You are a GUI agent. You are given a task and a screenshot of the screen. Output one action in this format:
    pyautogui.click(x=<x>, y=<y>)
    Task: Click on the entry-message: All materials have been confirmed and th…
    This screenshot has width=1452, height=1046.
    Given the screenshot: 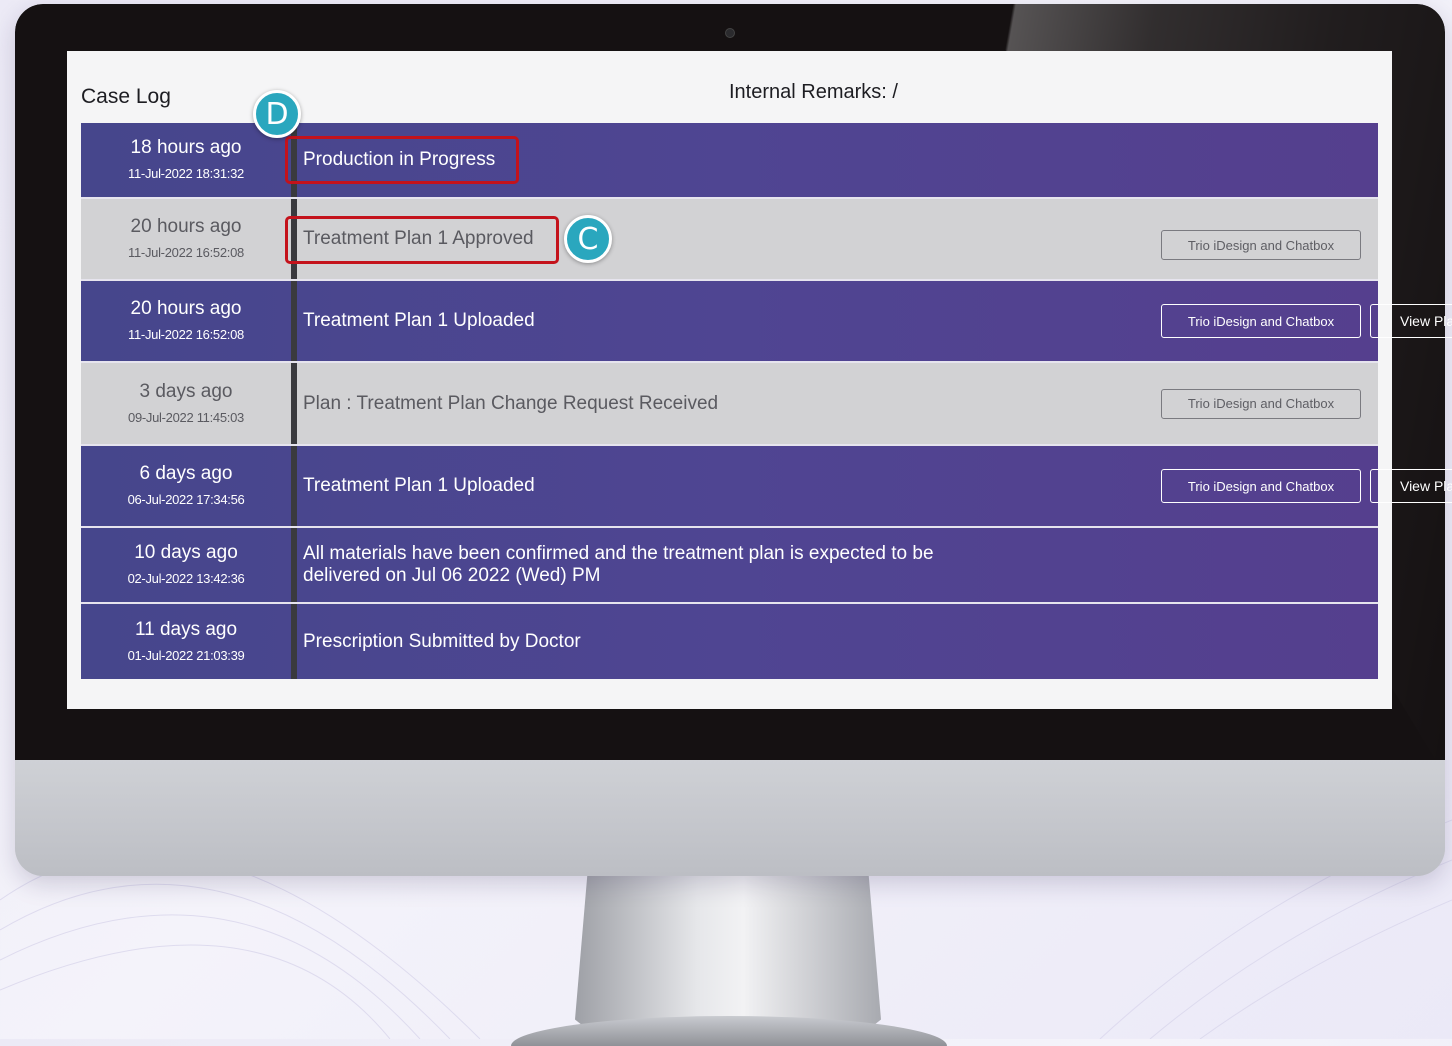 What is the action you would take?
    pyautogui.click(x=618, y=564)
    